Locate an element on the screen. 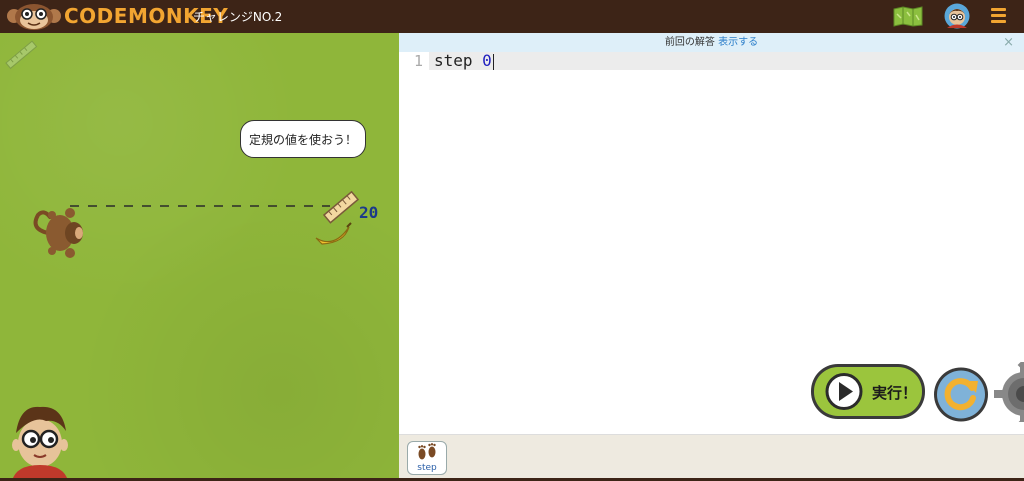 This screenshot has height=481, width=1024. boy-character is located at coordinates (40, 443).